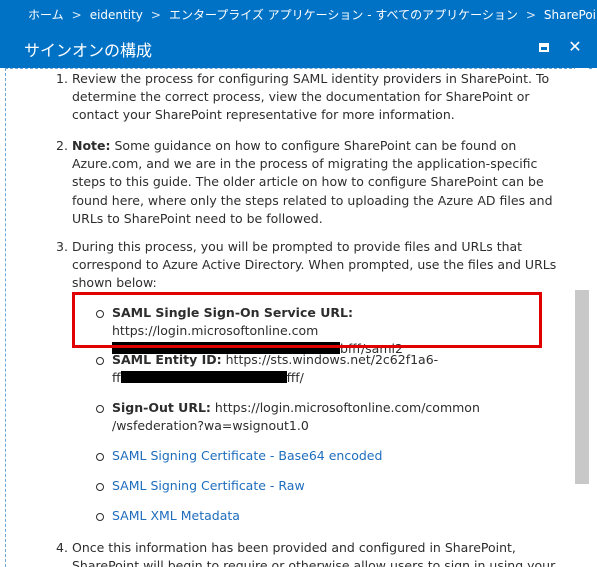 This screenshot has width=597, height=567. Describe the element at coordinates (161, 407) in the screenshot. I see `signout-url-label: Sign-Out URL:` at that location.